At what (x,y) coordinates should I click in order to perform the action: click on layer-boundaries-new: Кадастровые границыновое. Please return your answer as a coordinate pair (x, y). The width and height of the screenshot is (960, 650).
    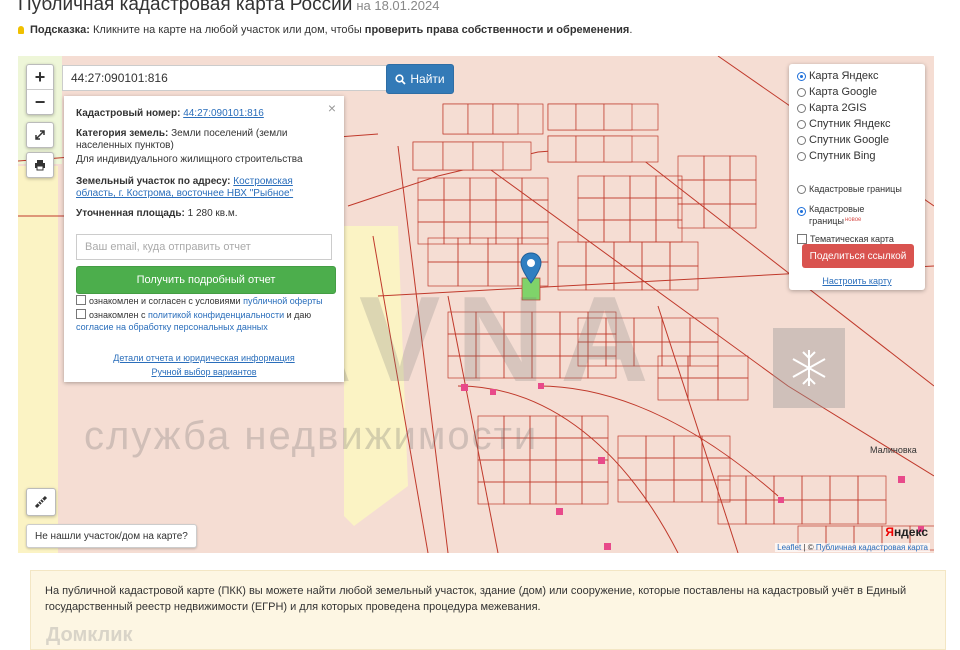
    Looking at the image, I should click on (858, 215).